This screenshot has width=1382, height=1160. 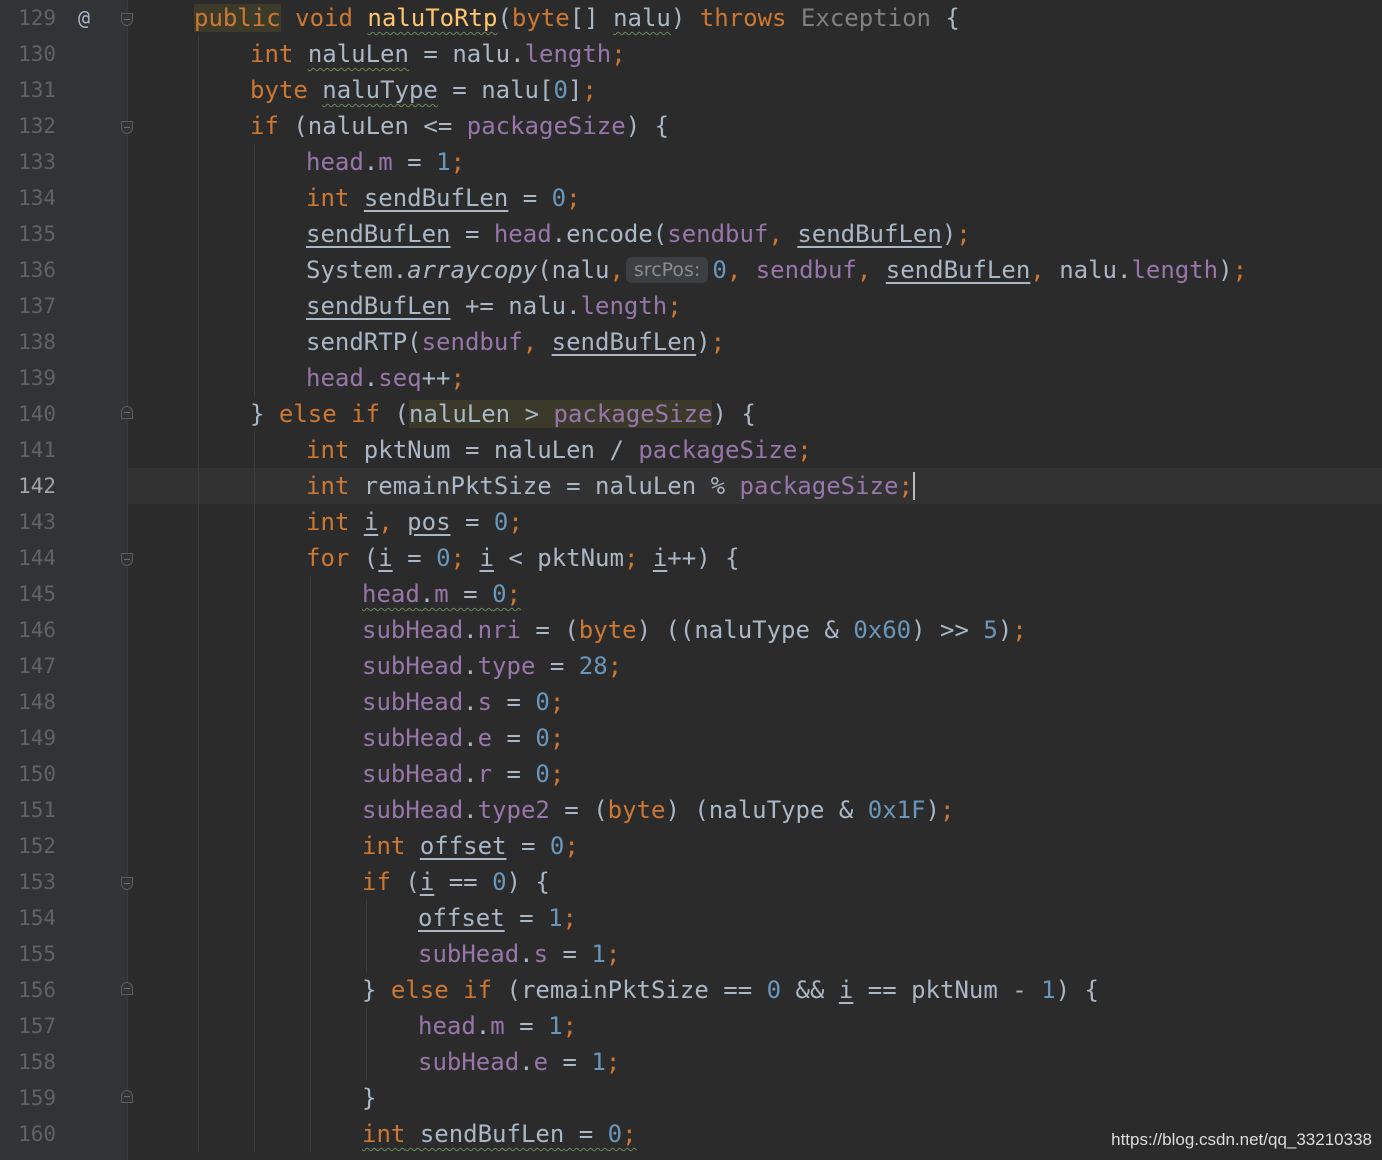 I want to click on line-number: 151, so click(x=37, y=810).